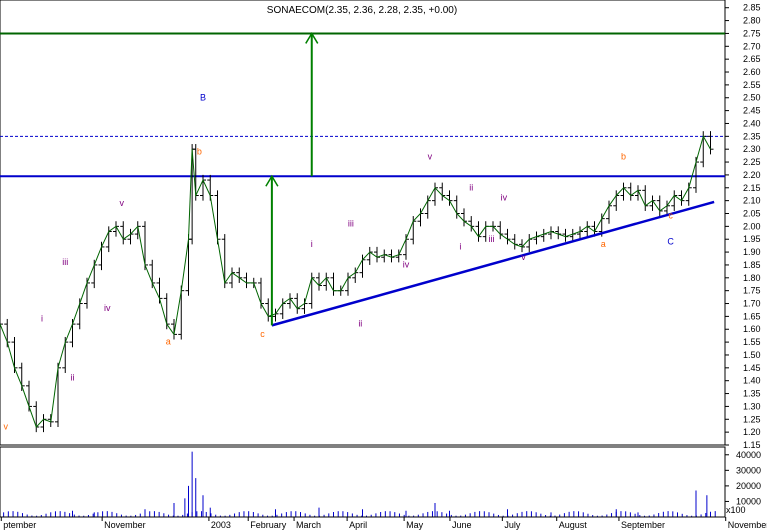  Describe the element at coordinates (752, 59) in the screenshot. I see `price-tick-label: 2.65` at that location.